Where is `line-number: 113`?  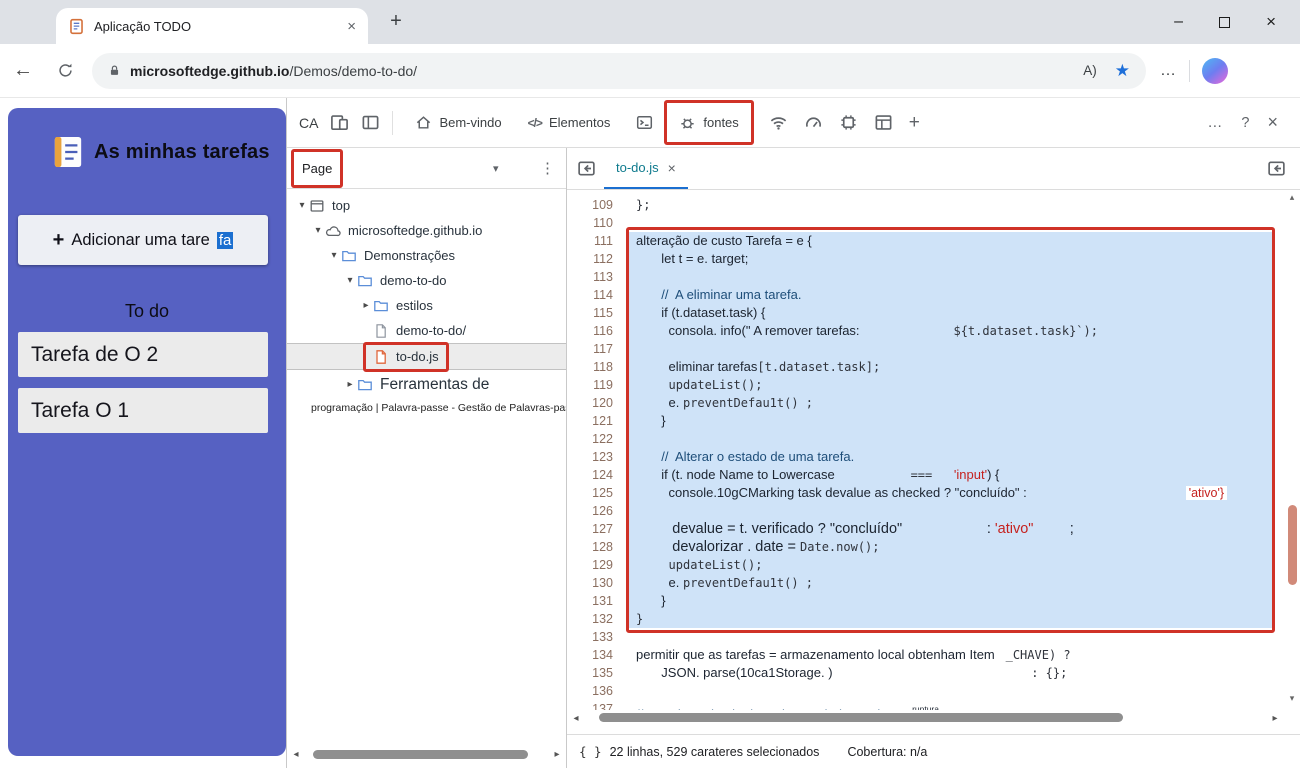
line-number: 113 is located at coordinates (598, 277).